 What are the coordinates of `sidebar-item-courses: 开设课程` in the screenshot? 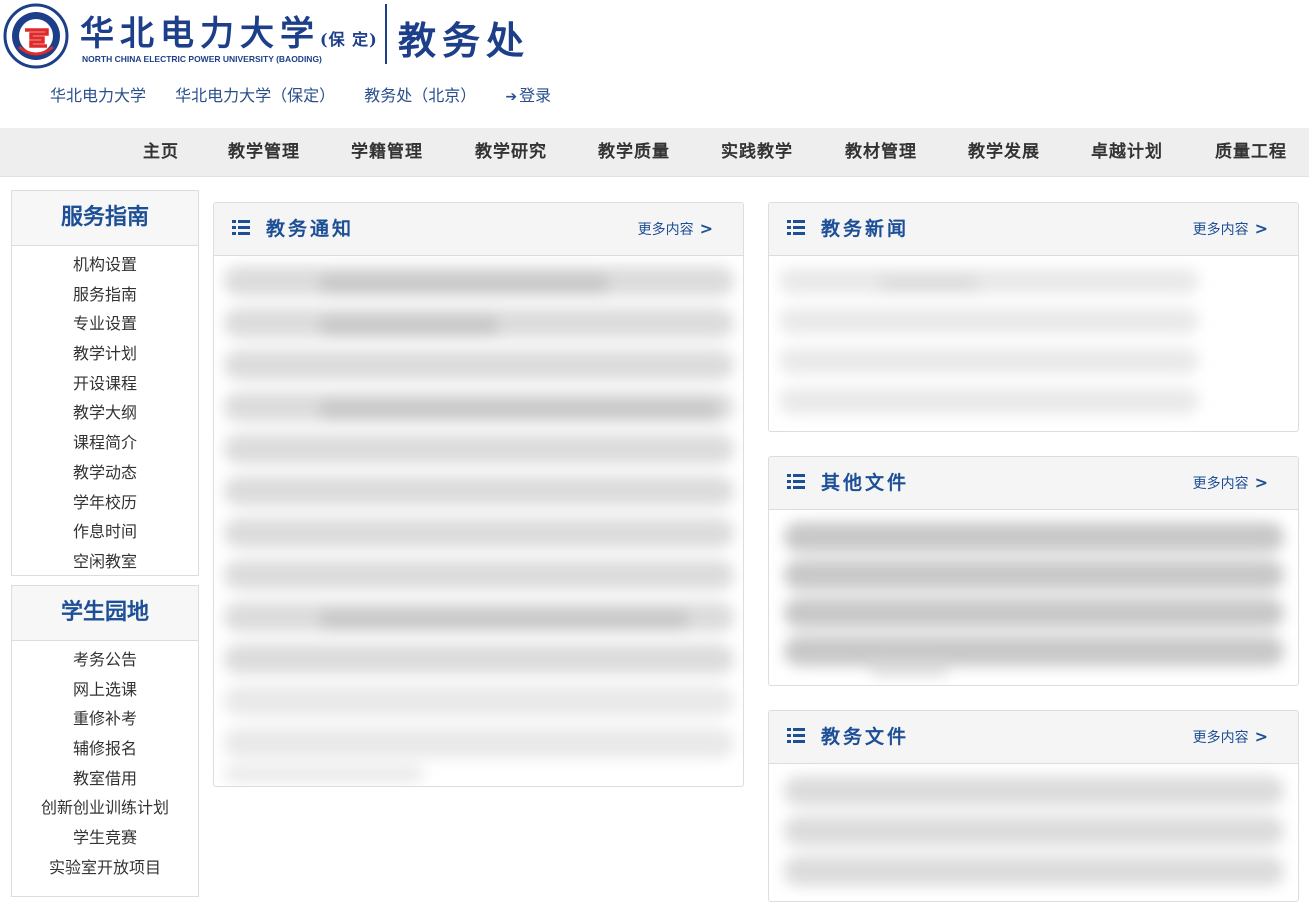 It's located at (105, 383).